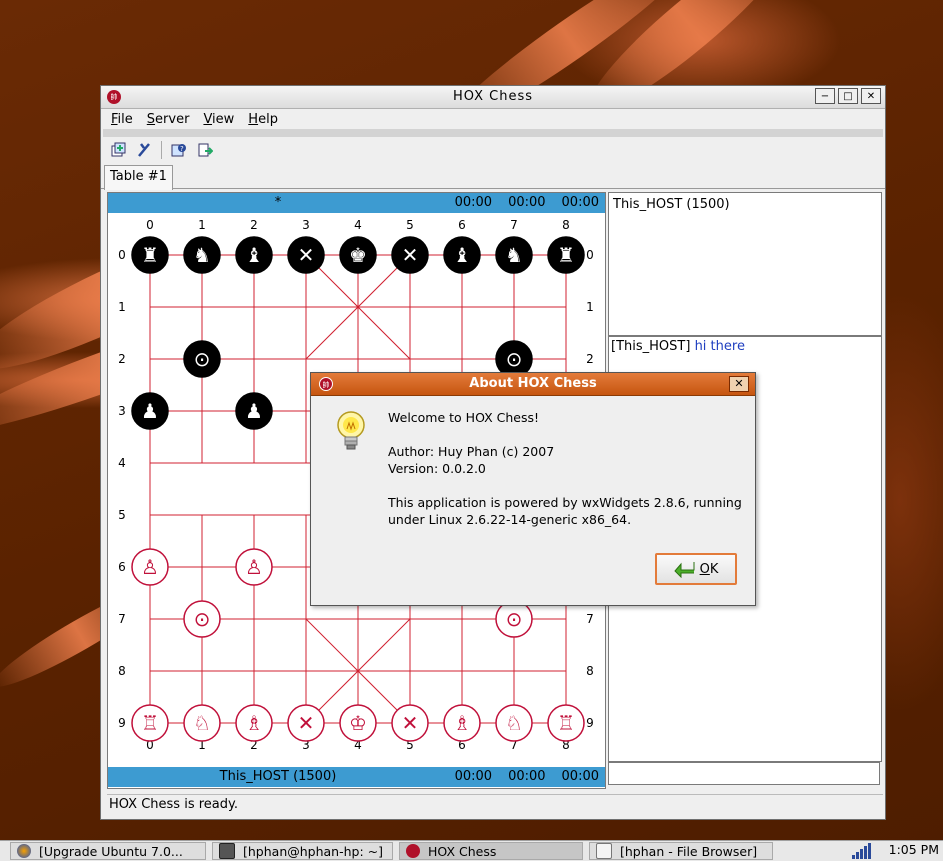  Describe the element at coordinates (580, 202) in the screenshot. I see `top-timer-free: 00:00` at that location.